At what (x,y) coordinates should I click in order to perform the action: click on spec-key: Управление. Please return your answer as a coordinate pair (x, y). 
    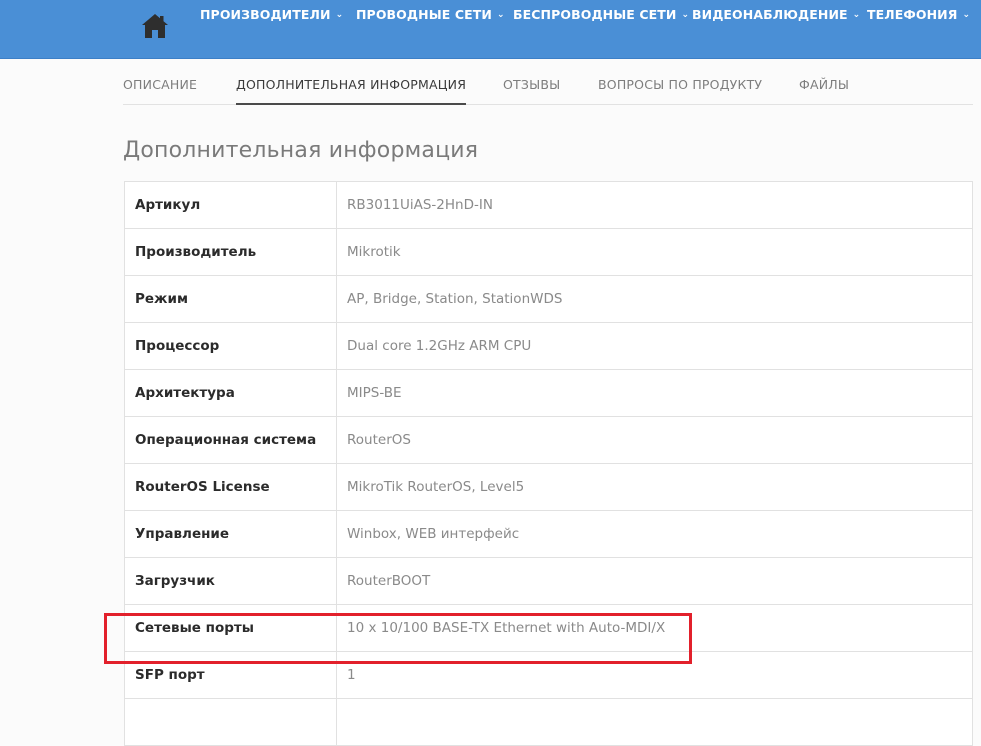
    Looking at the image, I should click on (230, 534).